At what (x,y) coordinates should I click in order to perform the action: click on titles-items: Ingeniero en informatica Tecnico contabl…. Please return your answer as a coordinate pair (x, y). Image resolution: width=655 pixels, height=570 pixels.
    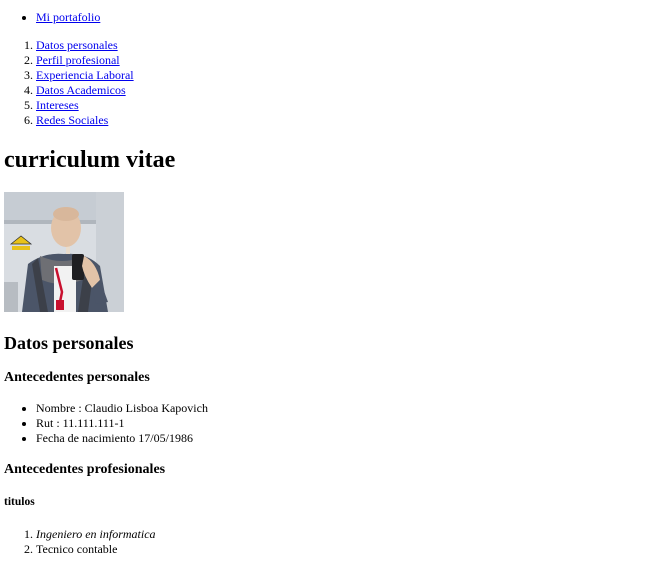
    Looking at the image, I should click on (324, 542).